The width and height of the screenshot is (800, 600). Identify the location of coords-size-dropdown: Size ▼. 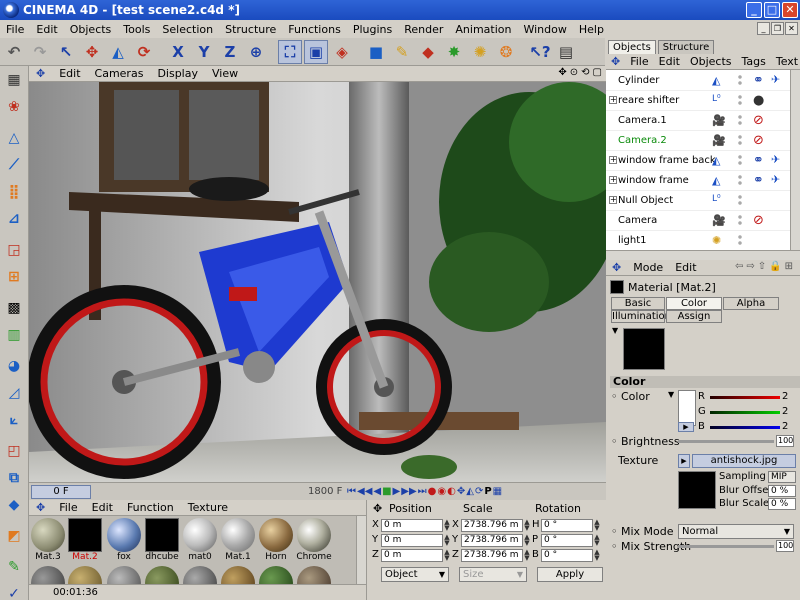
(493, 574).